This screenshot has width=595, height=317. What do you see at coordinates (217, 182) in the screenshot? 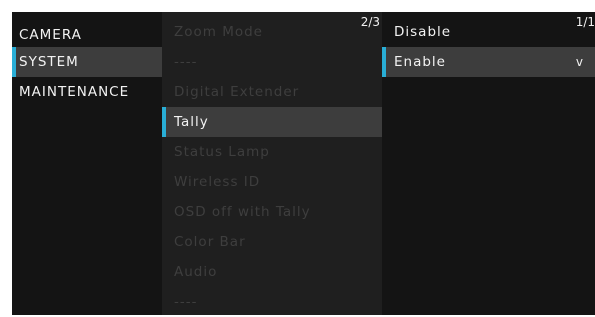
I see `setting-label: Wireless ID` at bounding box center [217, 182].